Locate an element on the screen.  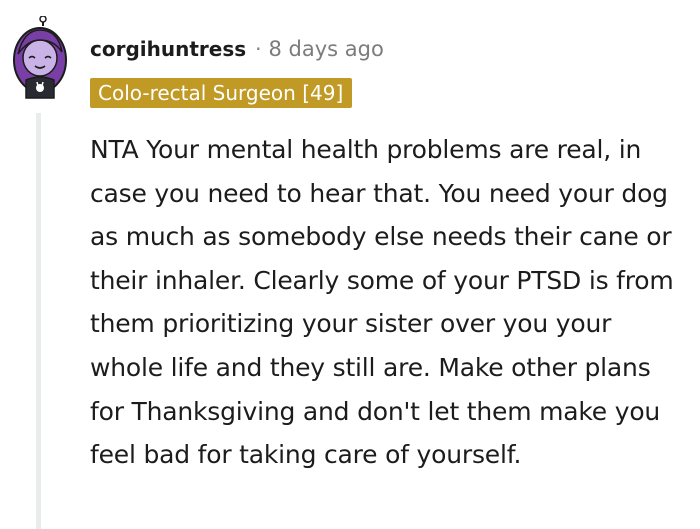
user-flair: Colo-rectal Surgeon [49] is located at coordinates (221, 93).